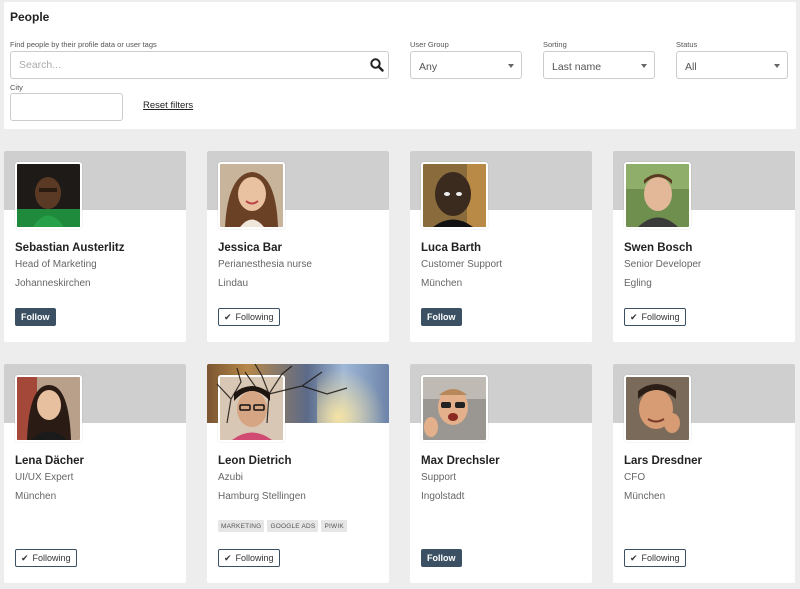 Image resolution: width=800 pixels, height=589 pixels. What do you see at coordinates (49, 461) in the screenshot?
I see `person-name: Lena Dächer` at bounding box center [49, 461].